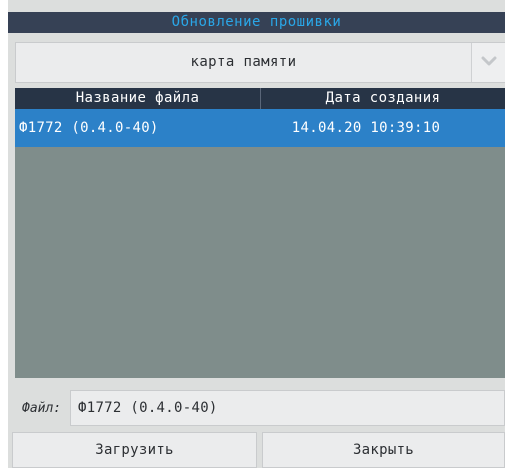  Describe the element at coordinates (260, 128) in the screenshot. I see `table-row: Ф1772 (0.4.0-40) 14.04.20 10:39:10` at that location.